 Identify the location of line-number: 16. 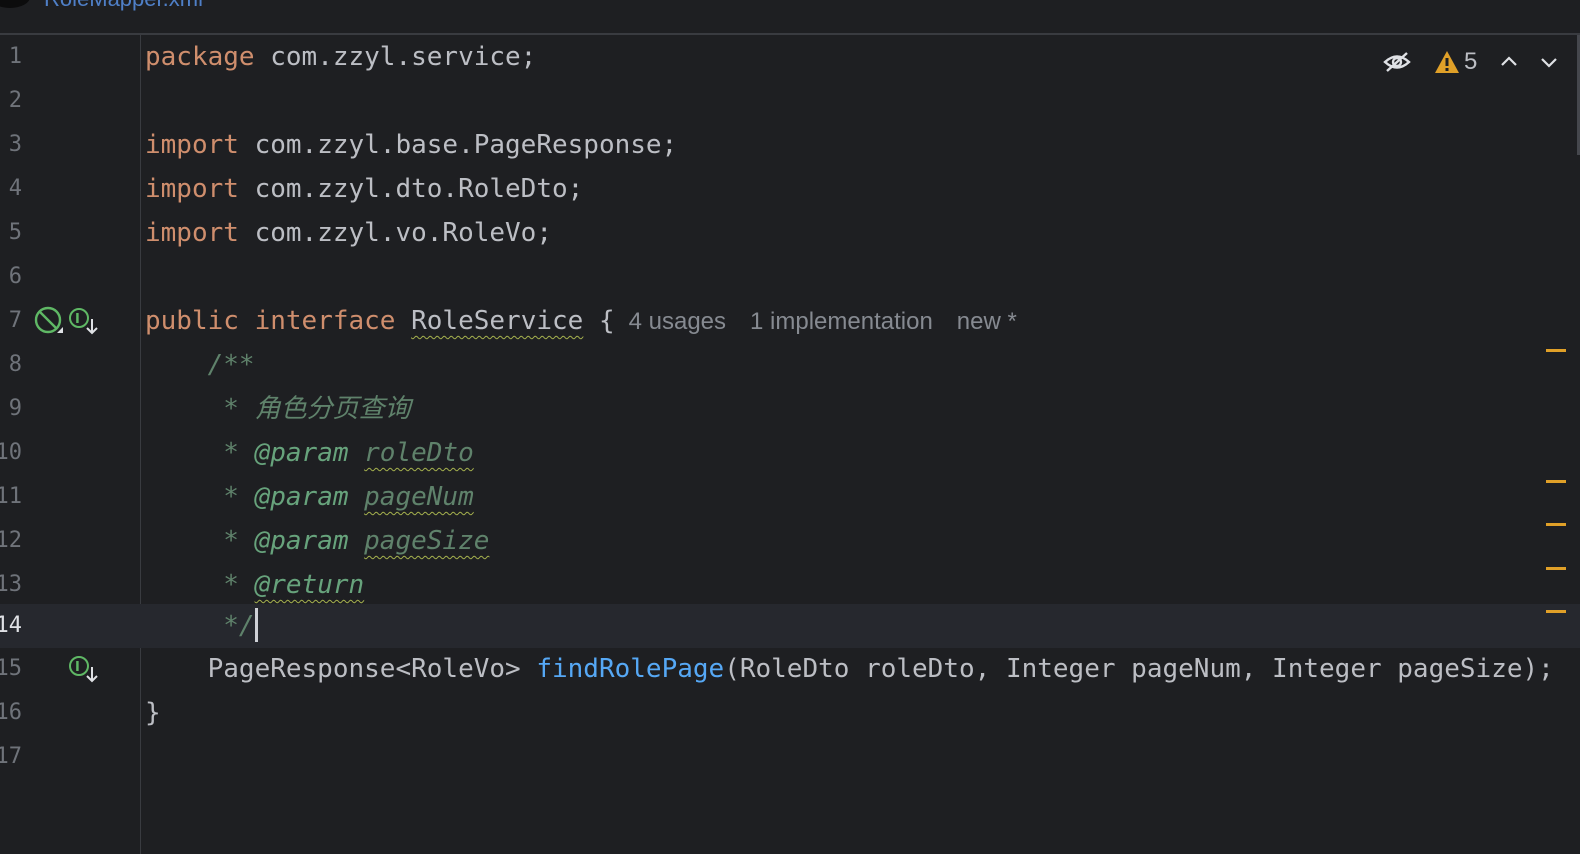
(11, 712).